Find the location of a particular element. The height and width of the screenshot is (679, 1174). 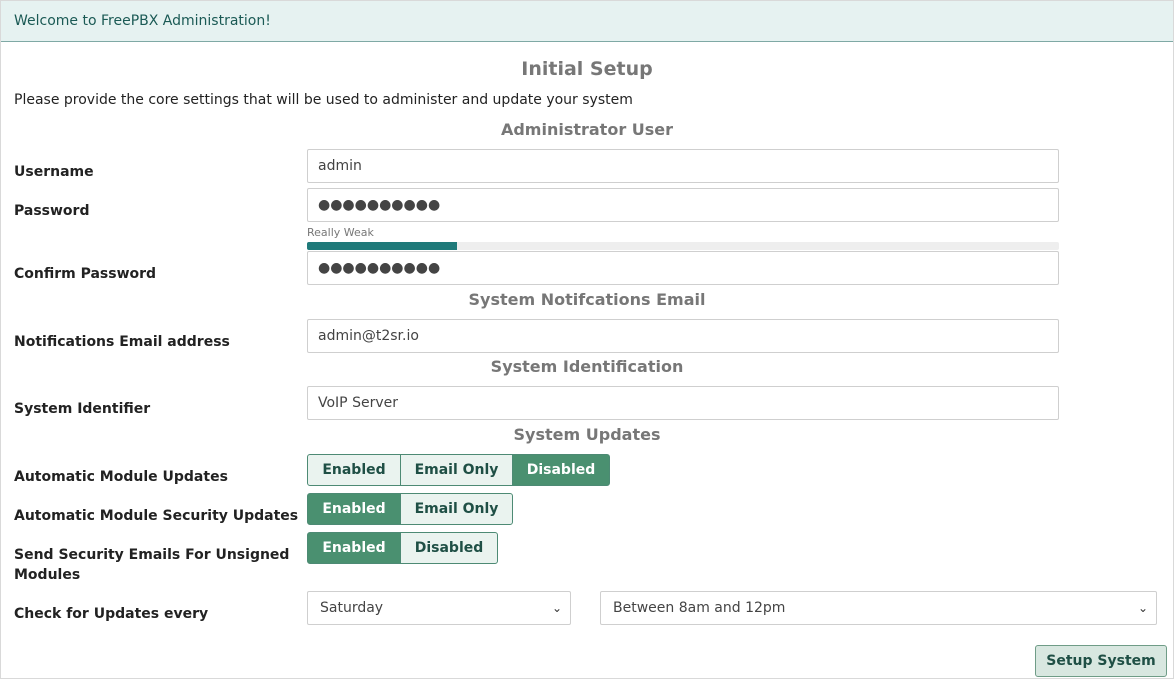

password-input: ●●●●●●●●●● is located at coordinates (683, 205).